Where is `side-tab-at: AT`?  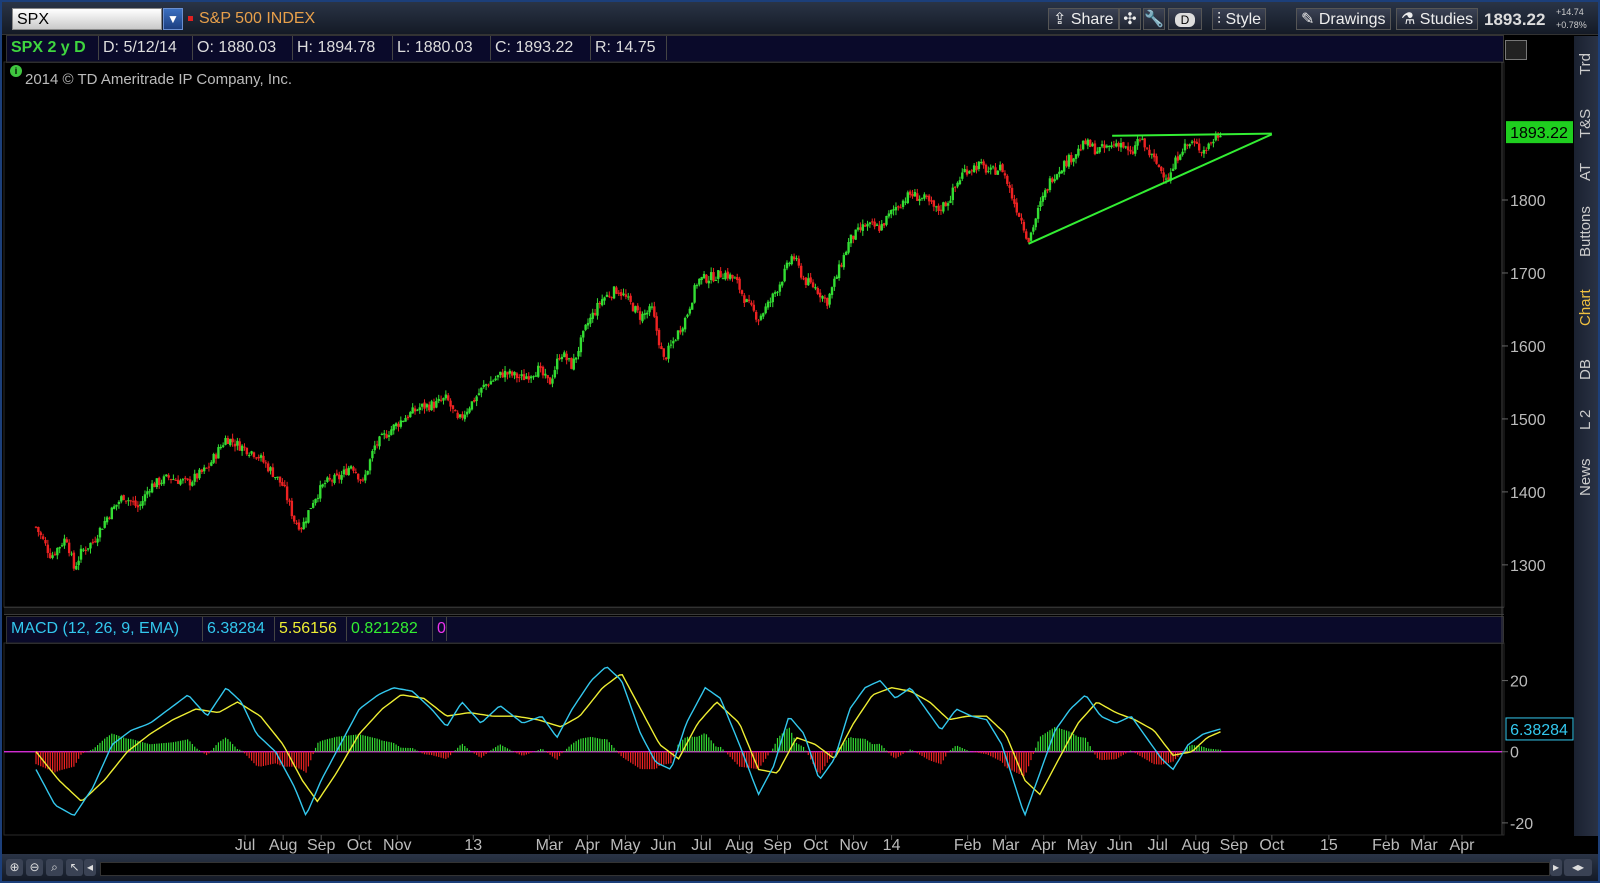
side-tab-at: AT is located at coordinates (1586, 172).